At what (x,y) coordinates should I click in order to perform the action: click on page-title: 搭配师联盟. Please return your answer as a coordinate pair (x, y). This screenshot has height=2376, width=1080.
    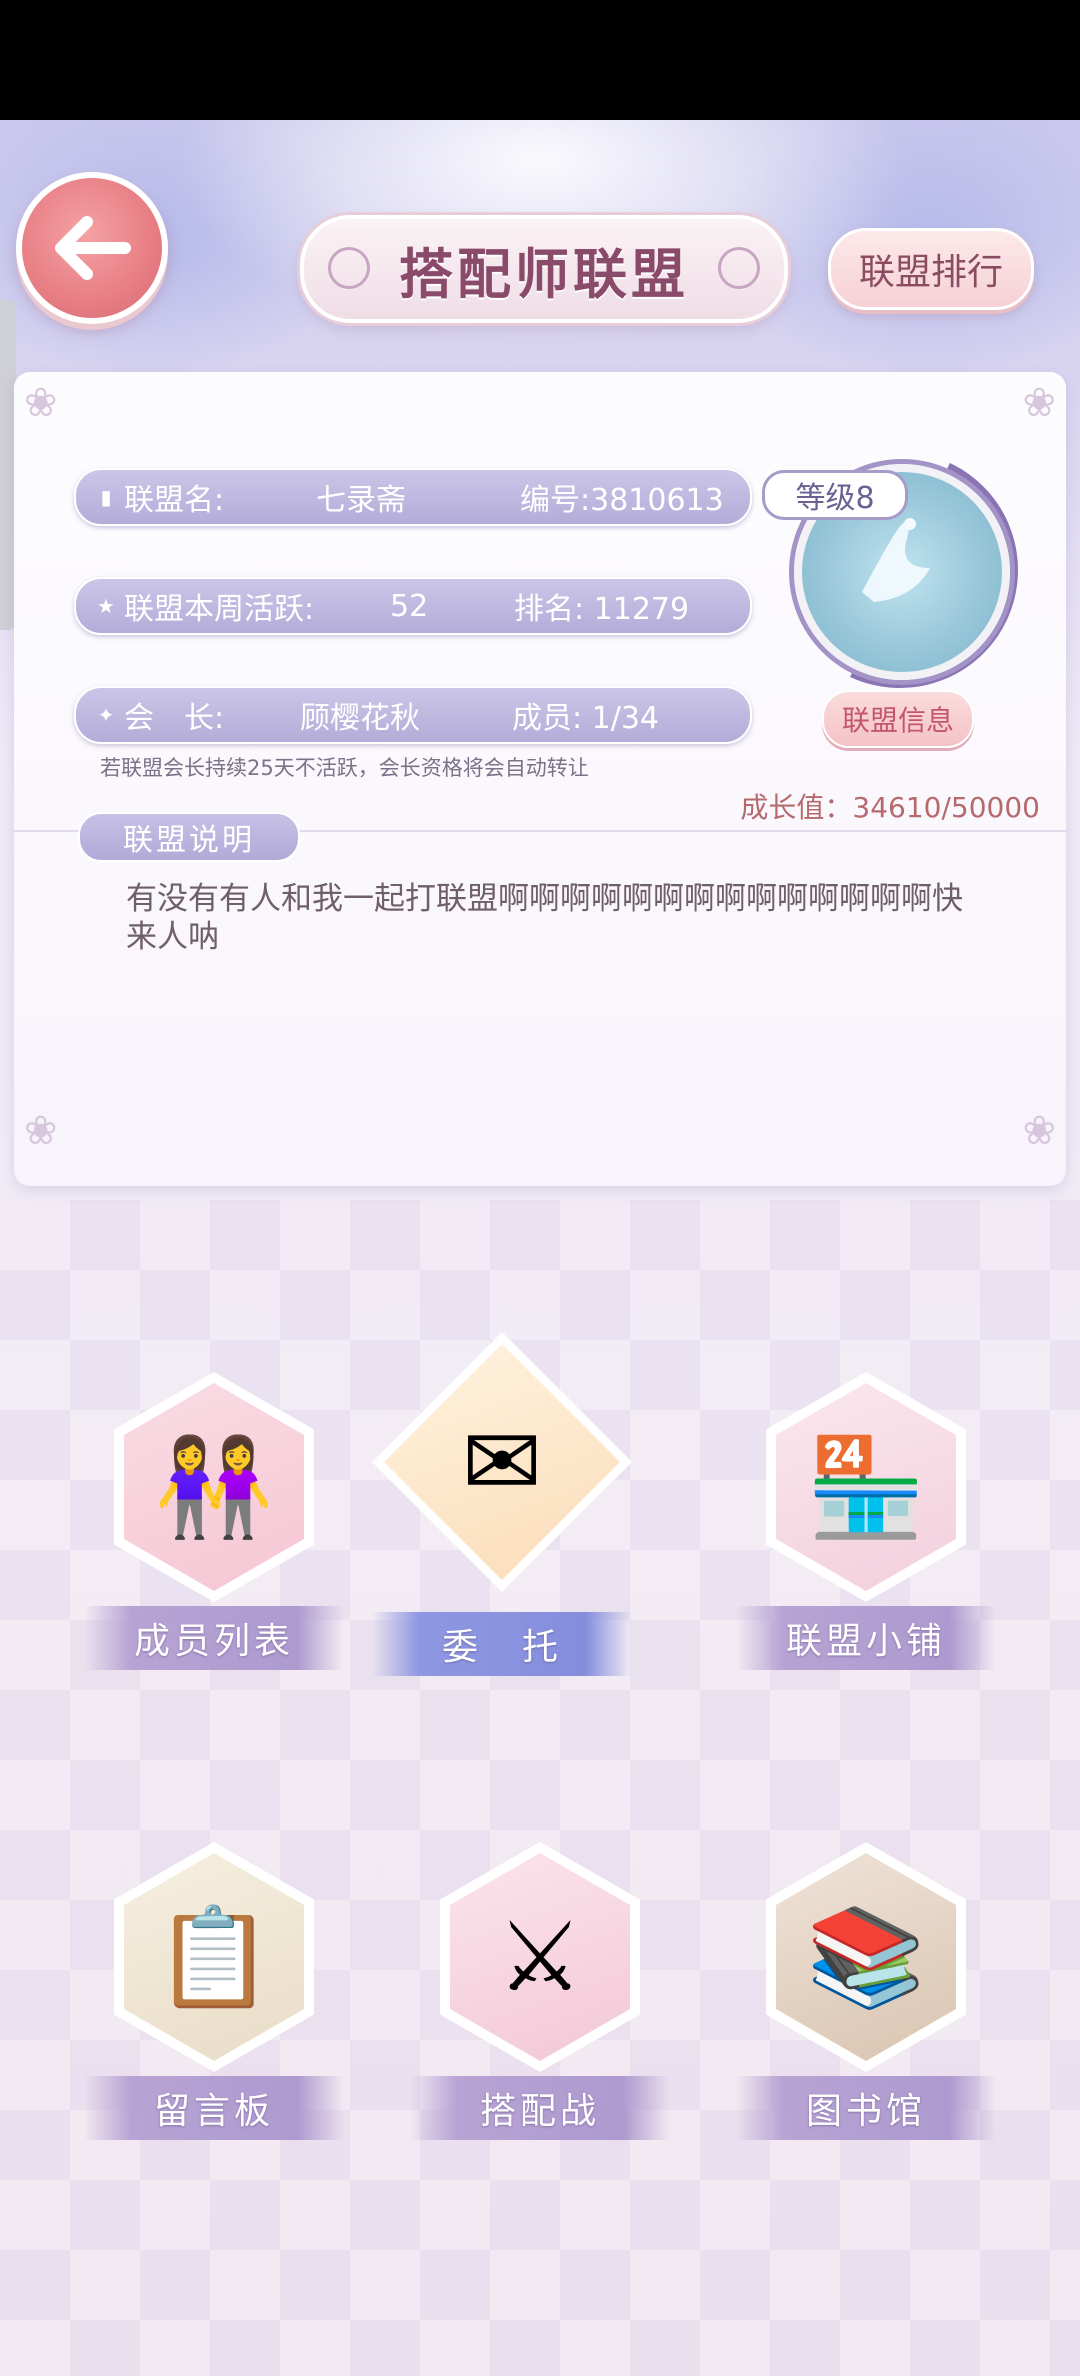
    Looking at the image, I should click on (544, 274).